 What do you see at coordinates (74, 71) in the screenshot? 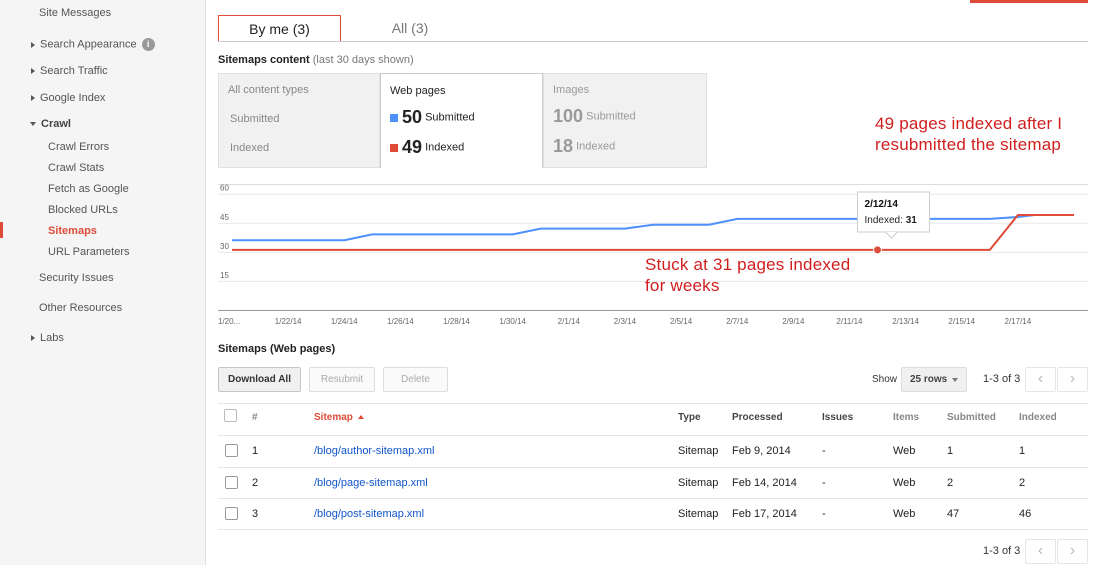
I see `sidebar-item-label: Search Traffic` at bounding box center [74, 71].